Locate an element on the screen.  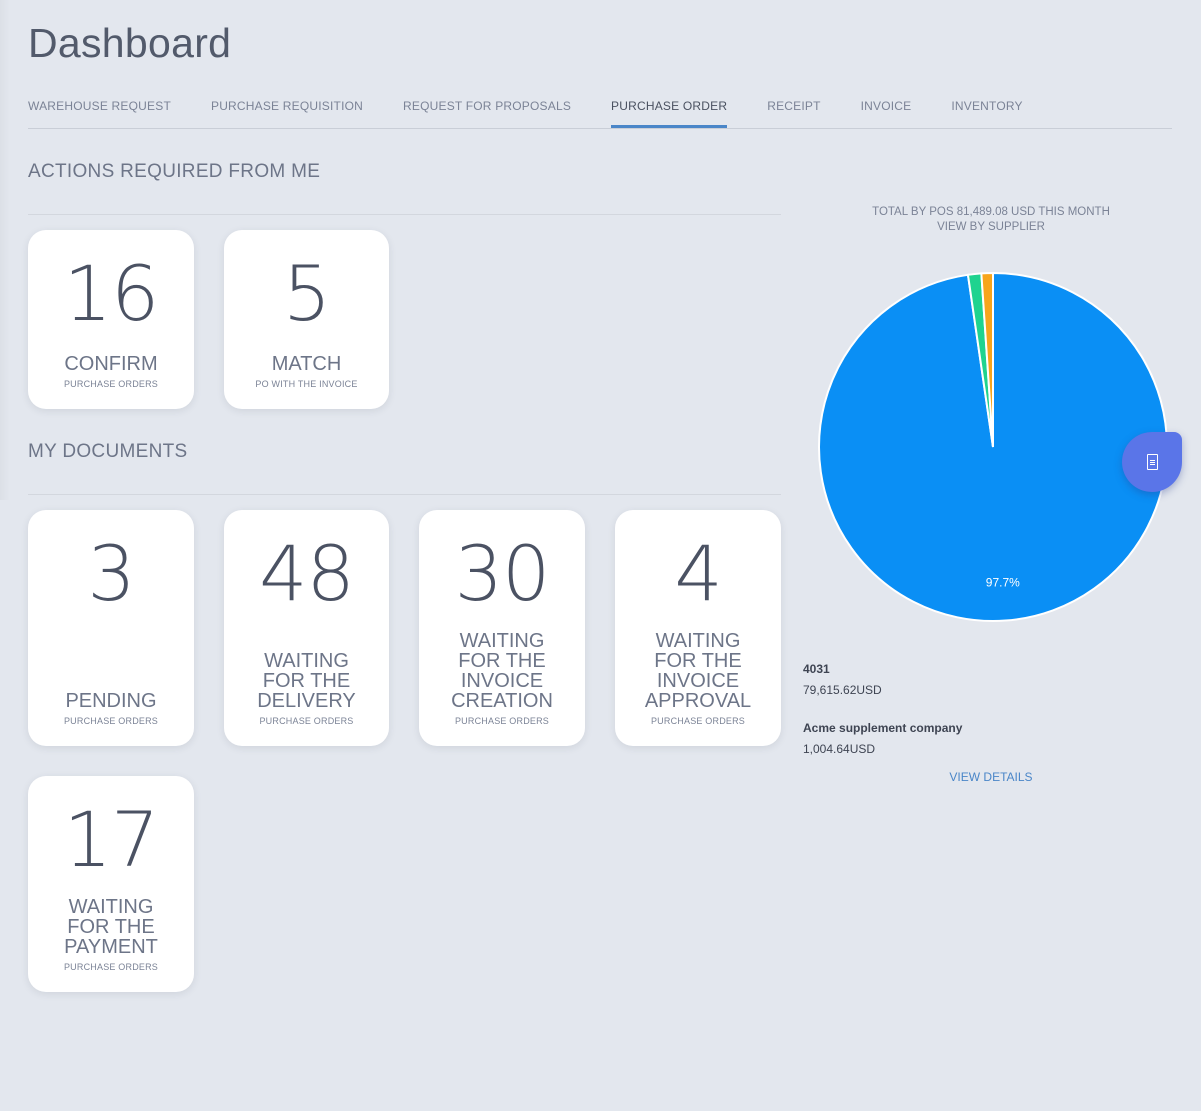
card-count: 48 is located at coordinates (307, 573).